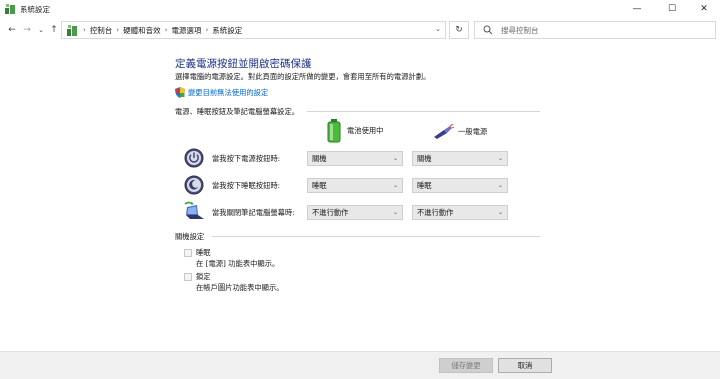 The width and height of the screenshot is (720, 379). Describe the element at coordinates (355, 212) in the screenshot. I see `lid-close-battery-select: 不進行動作 ⌄` at that location.